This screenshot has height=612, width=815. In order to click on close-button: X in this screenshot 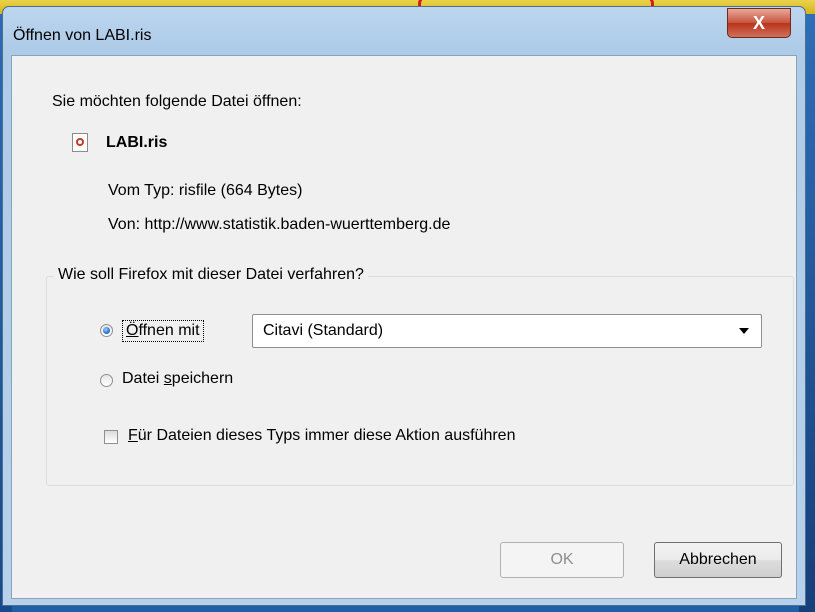, I will do `click(759, 23)`.